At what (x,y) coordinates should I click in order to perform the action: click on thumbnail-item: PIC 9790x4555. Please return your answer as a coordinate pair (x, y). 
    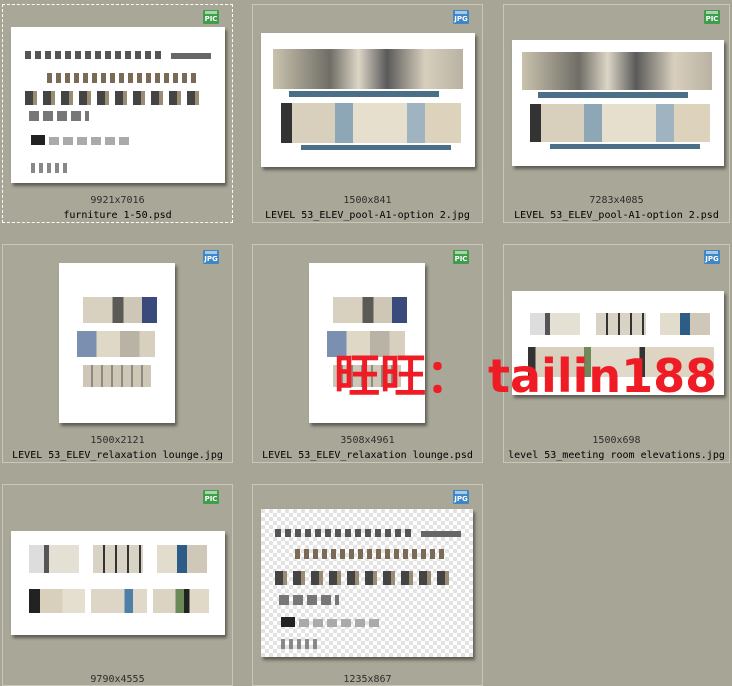
    Looking at the image, I should click on (117, 585).